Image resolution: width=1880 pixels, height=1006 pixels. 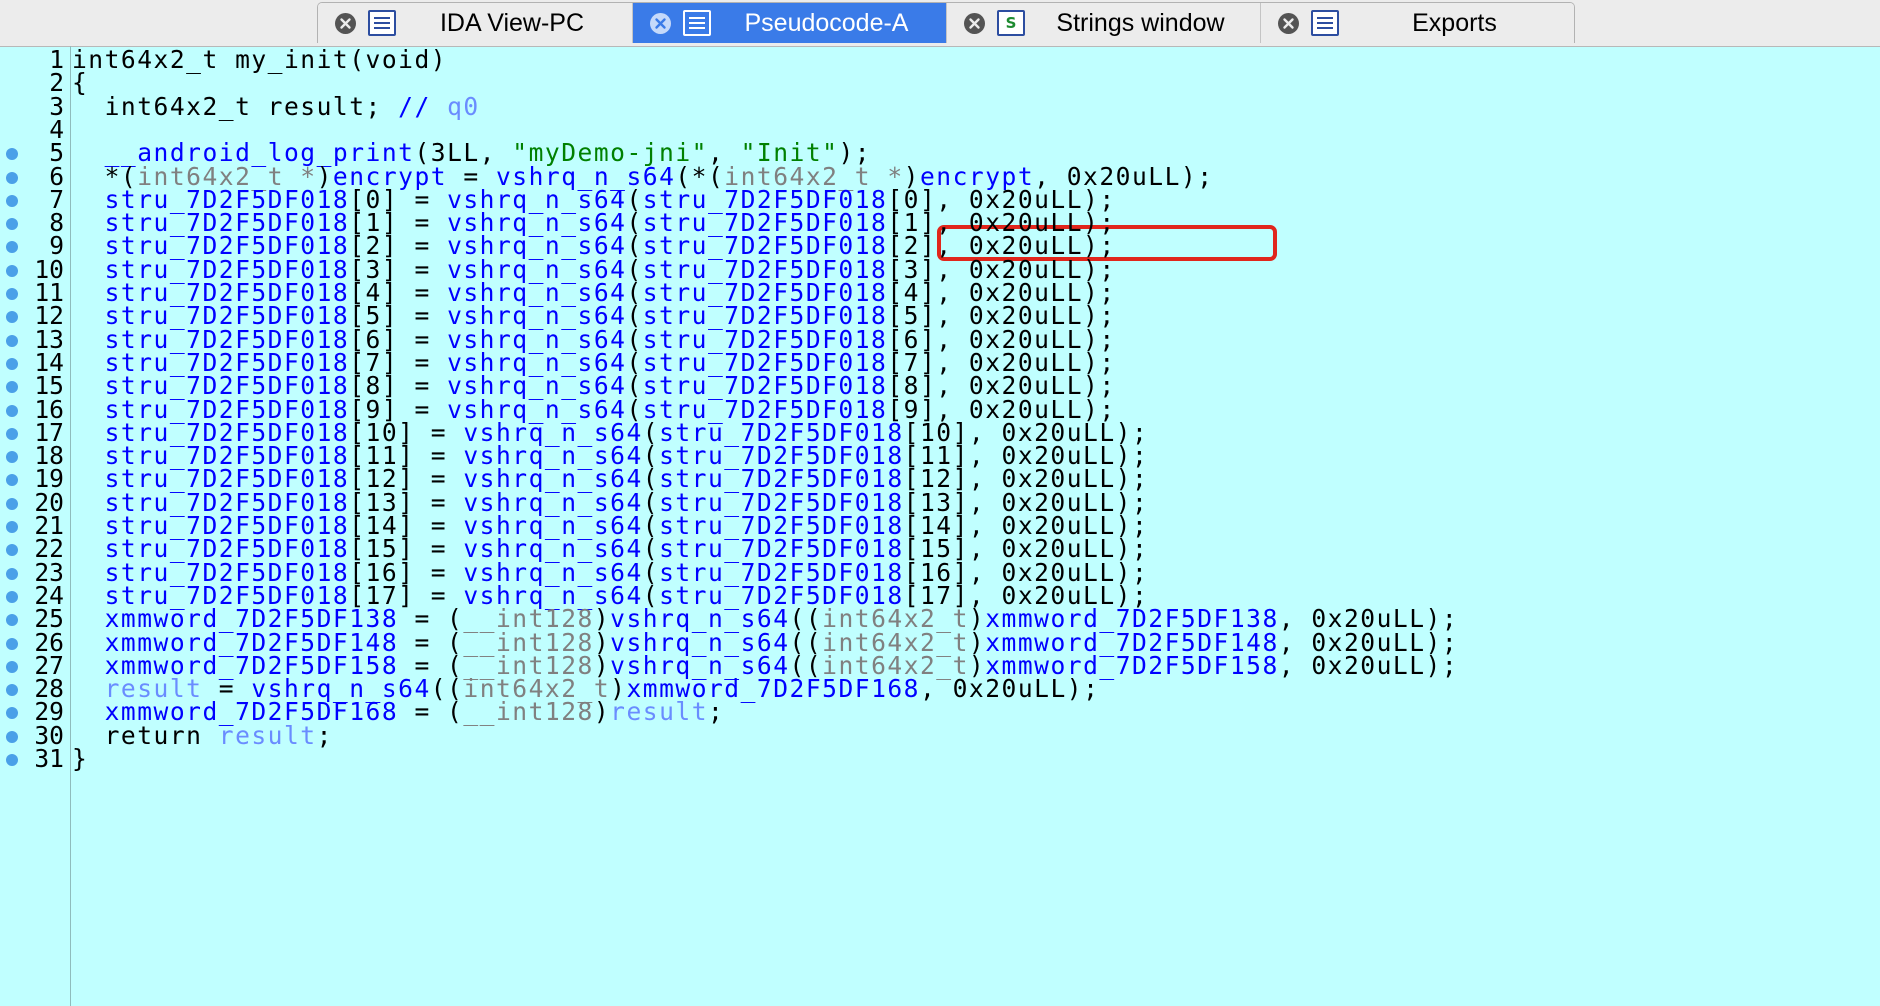 I want to click on code-token: __int128, so click(x=528, y=712).